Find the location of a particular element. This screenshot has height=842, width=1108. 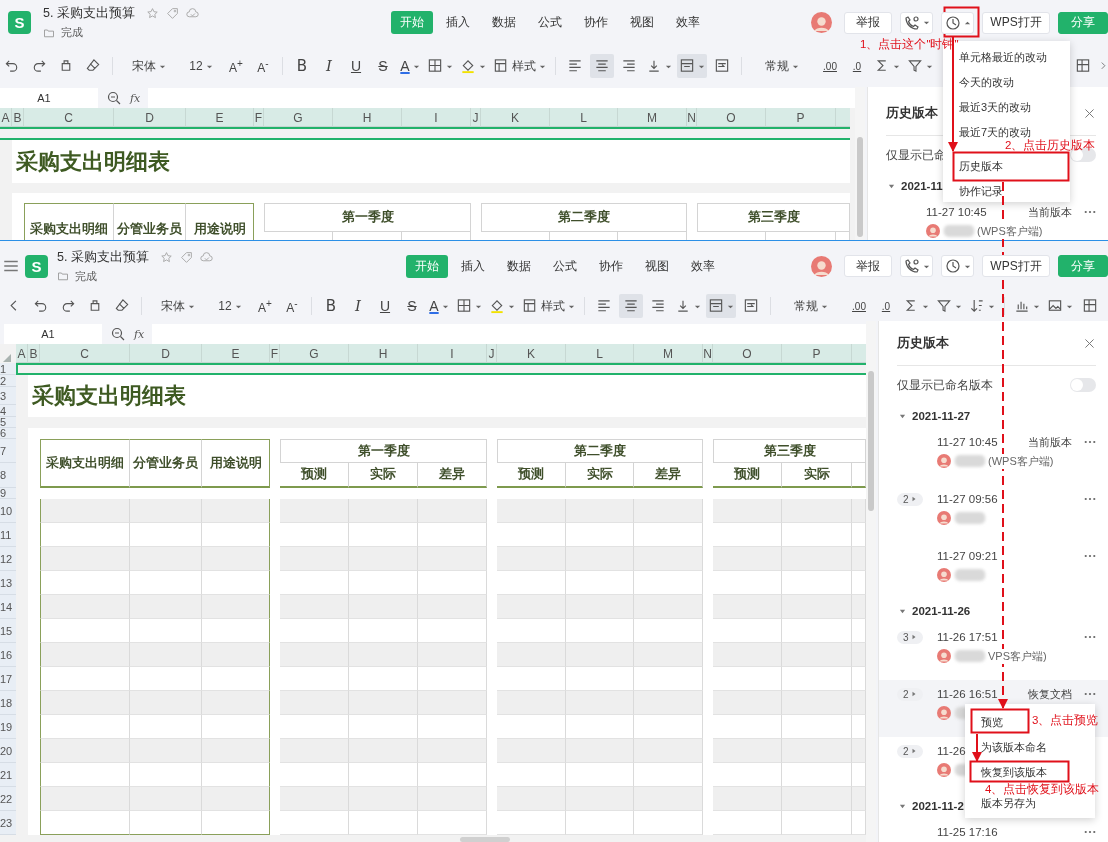

version-time: 11-26 17:51 is located at coordinates (967, 637).